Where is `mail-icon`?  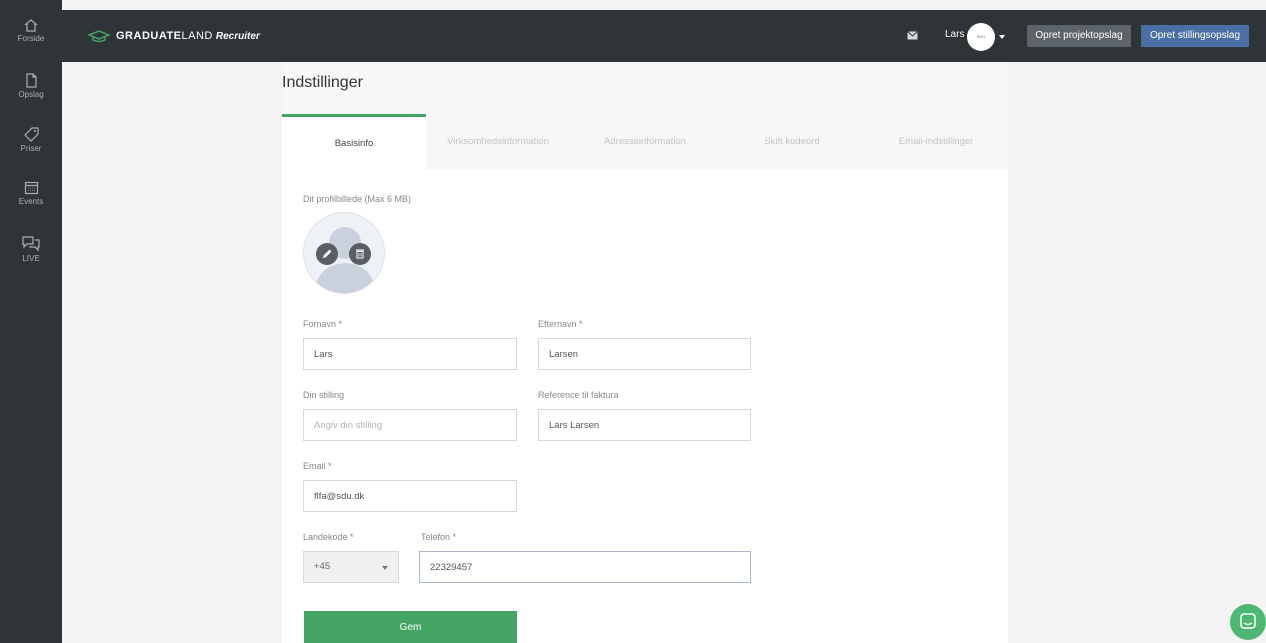
mail-icon is located at coordinates (912, 35).